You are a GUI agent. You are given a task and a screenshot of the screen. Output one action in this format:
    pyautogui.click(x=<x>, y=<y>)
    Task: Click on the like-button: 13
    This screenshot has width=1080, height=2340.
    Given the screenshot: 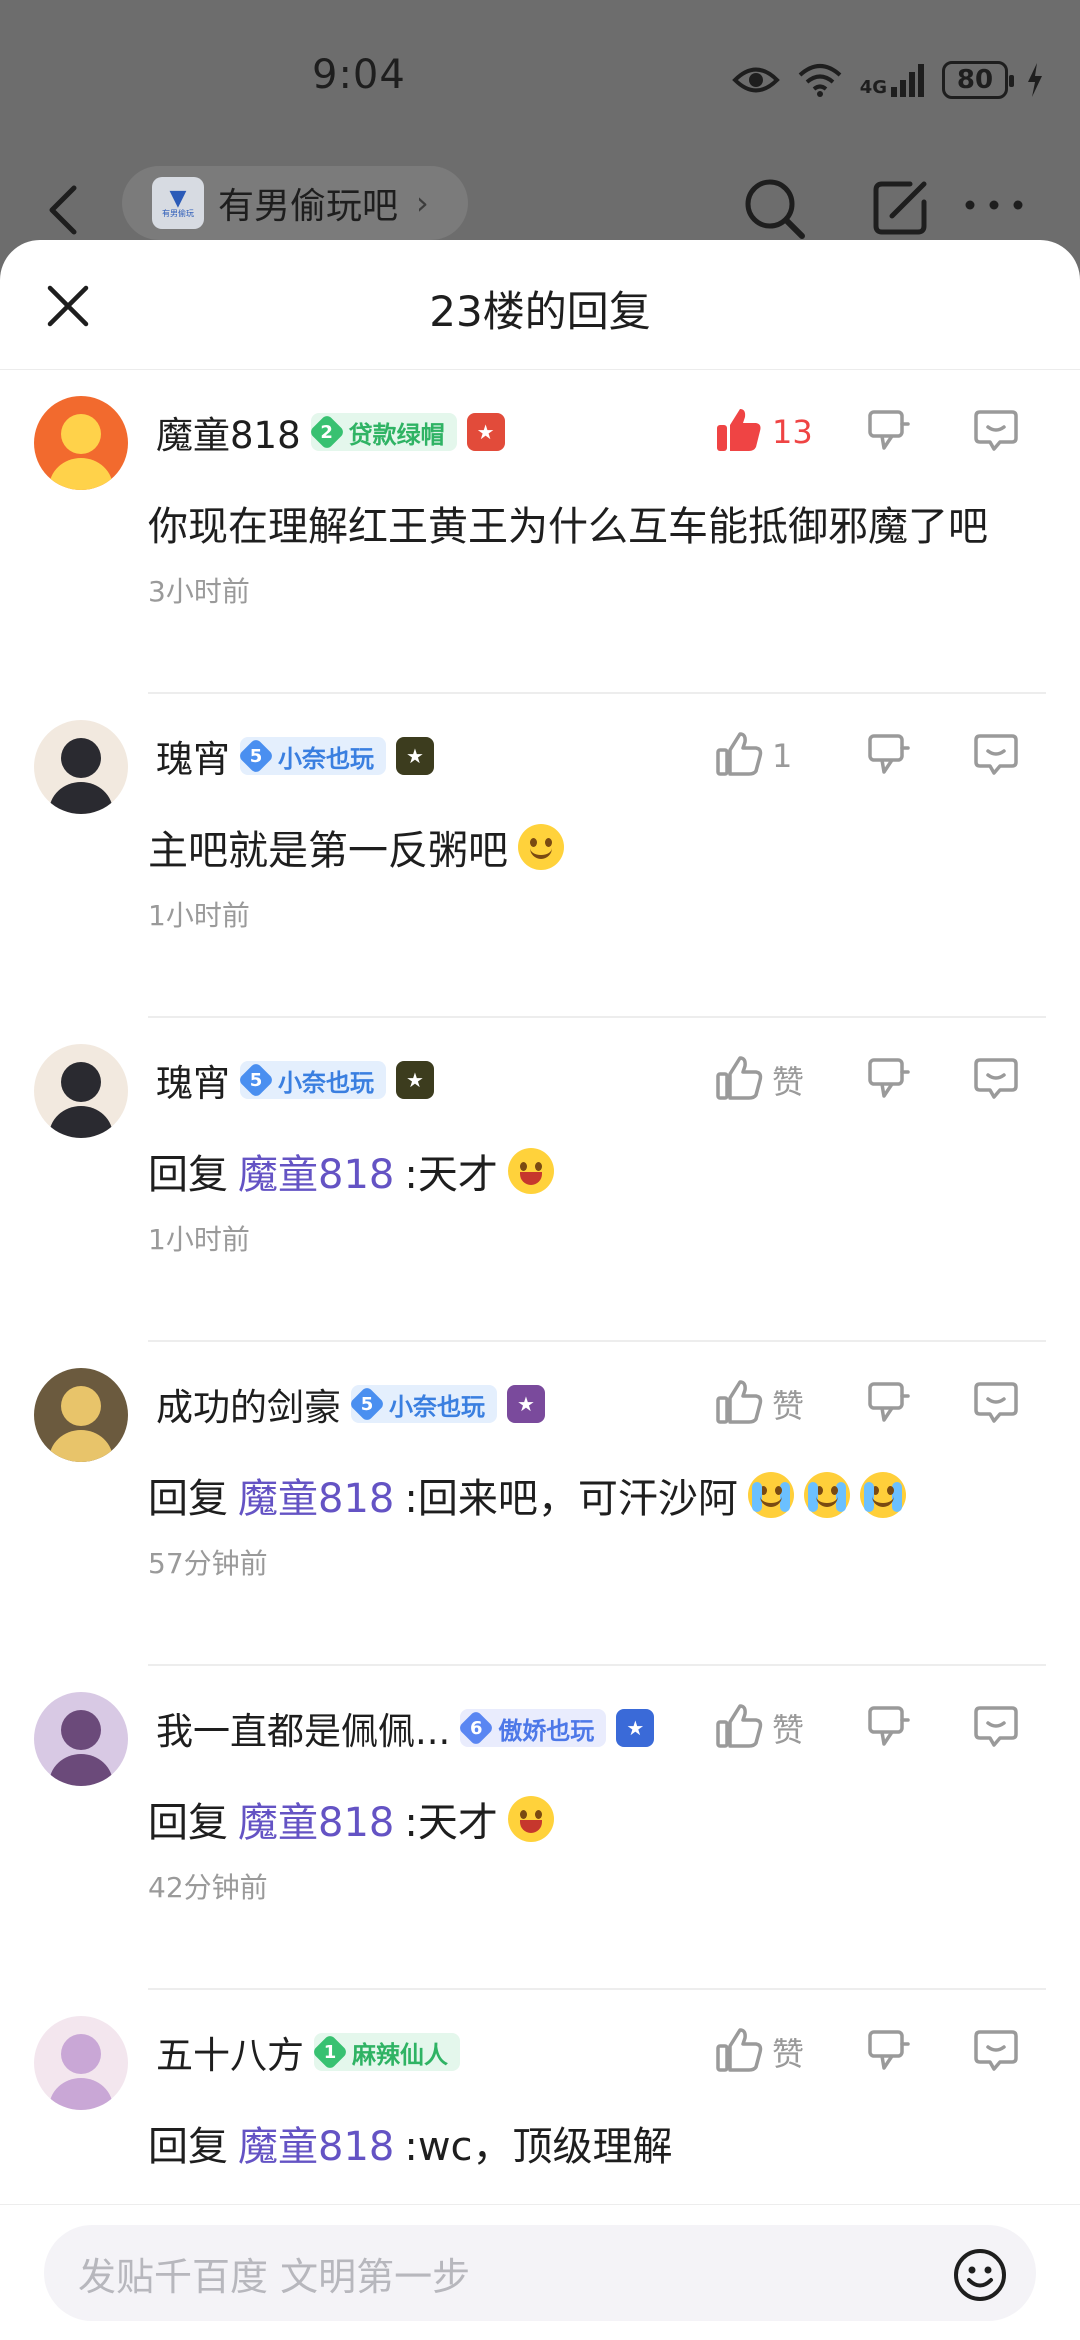 What is the action you would take?
    pyautogui.click(x=774, y=432)
    